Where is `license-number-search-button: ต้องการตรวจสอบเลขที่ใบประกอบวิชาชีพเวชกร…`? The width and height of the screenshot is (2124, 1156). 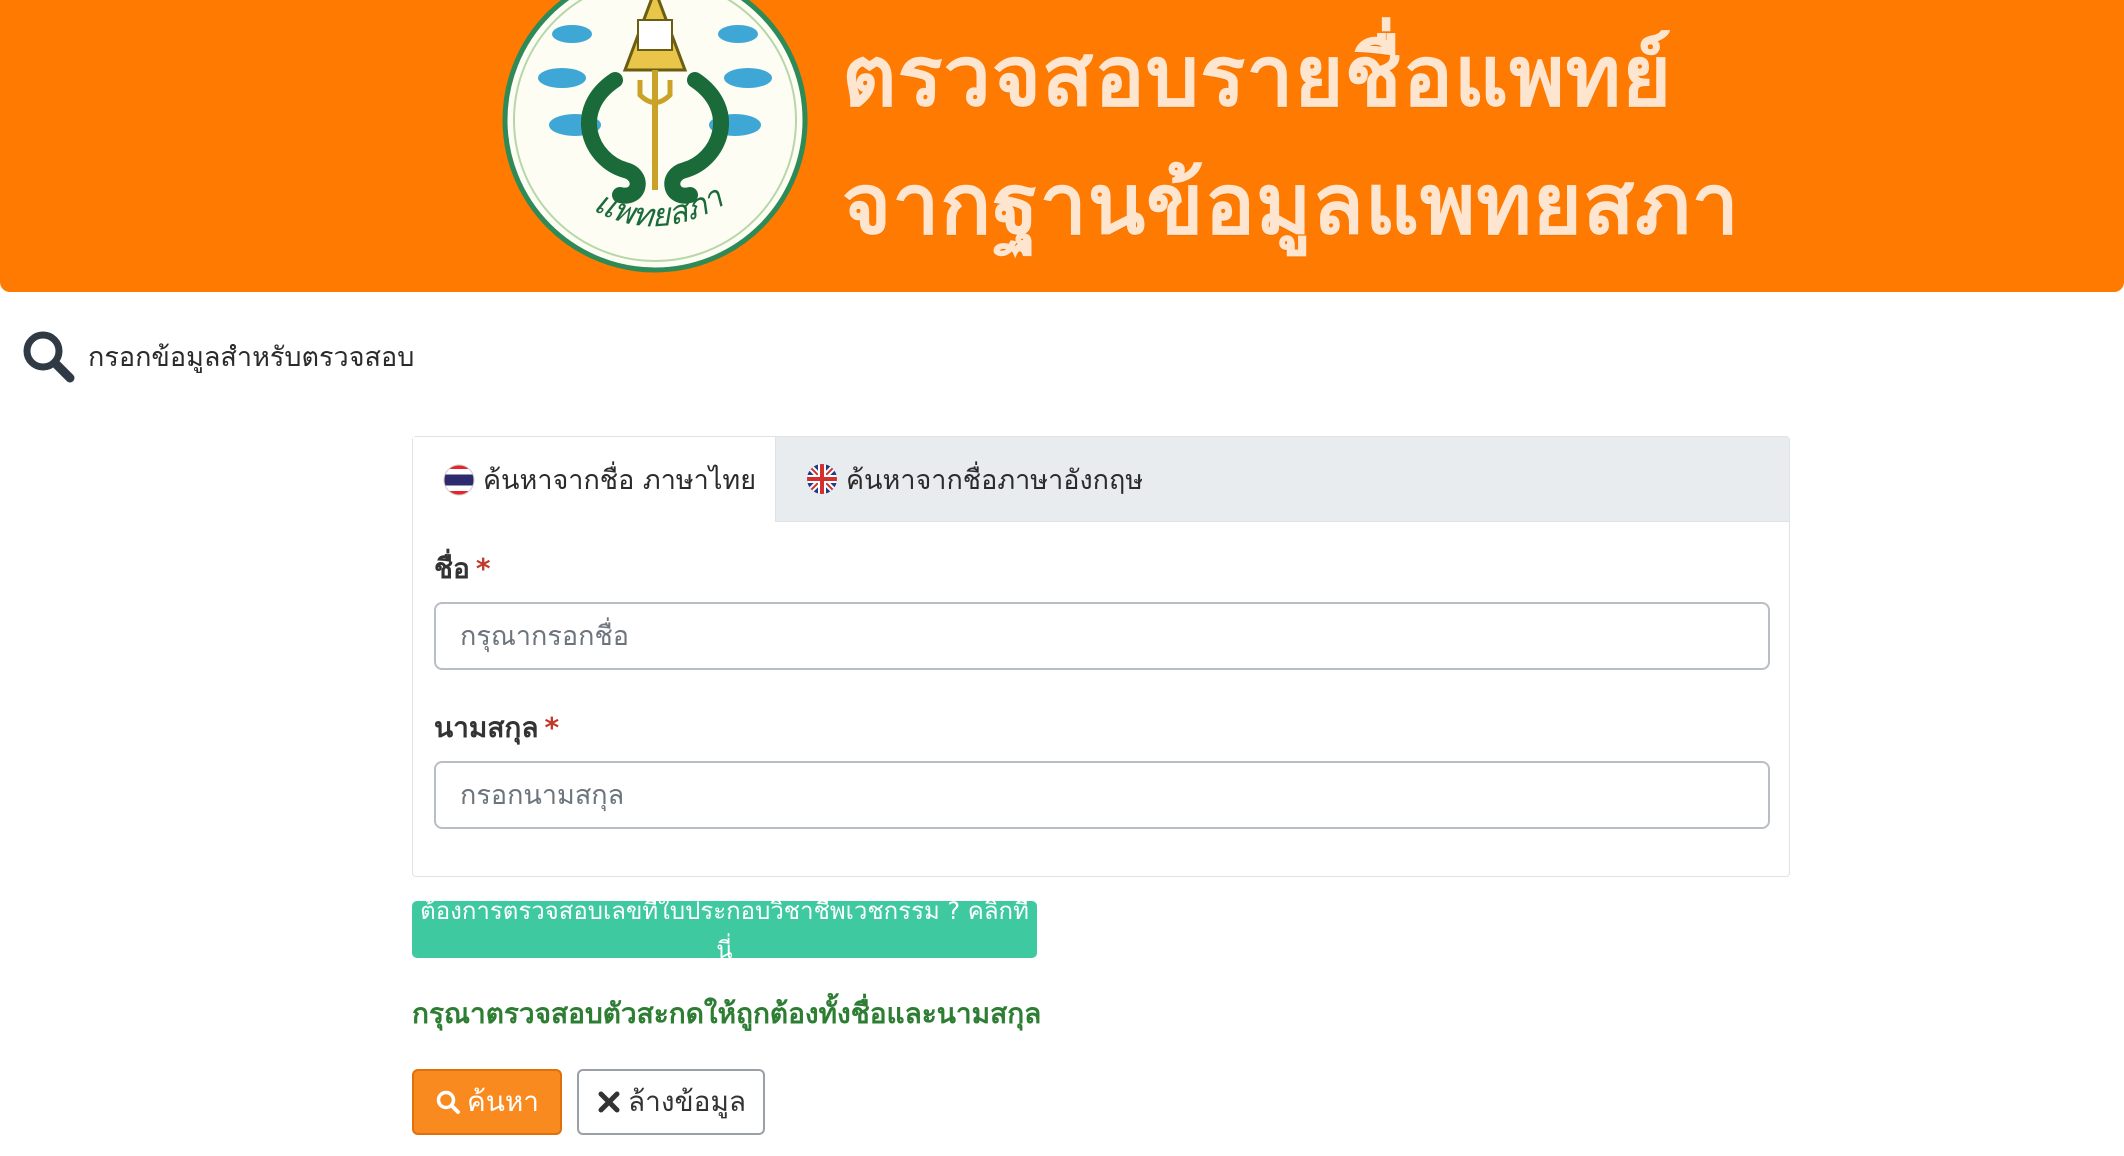 license-number-search-button: ต้องการตรวจสอบเลขที่ใบประกอบวิชาชีพเวชกร… is located at coordinates (724, 930).